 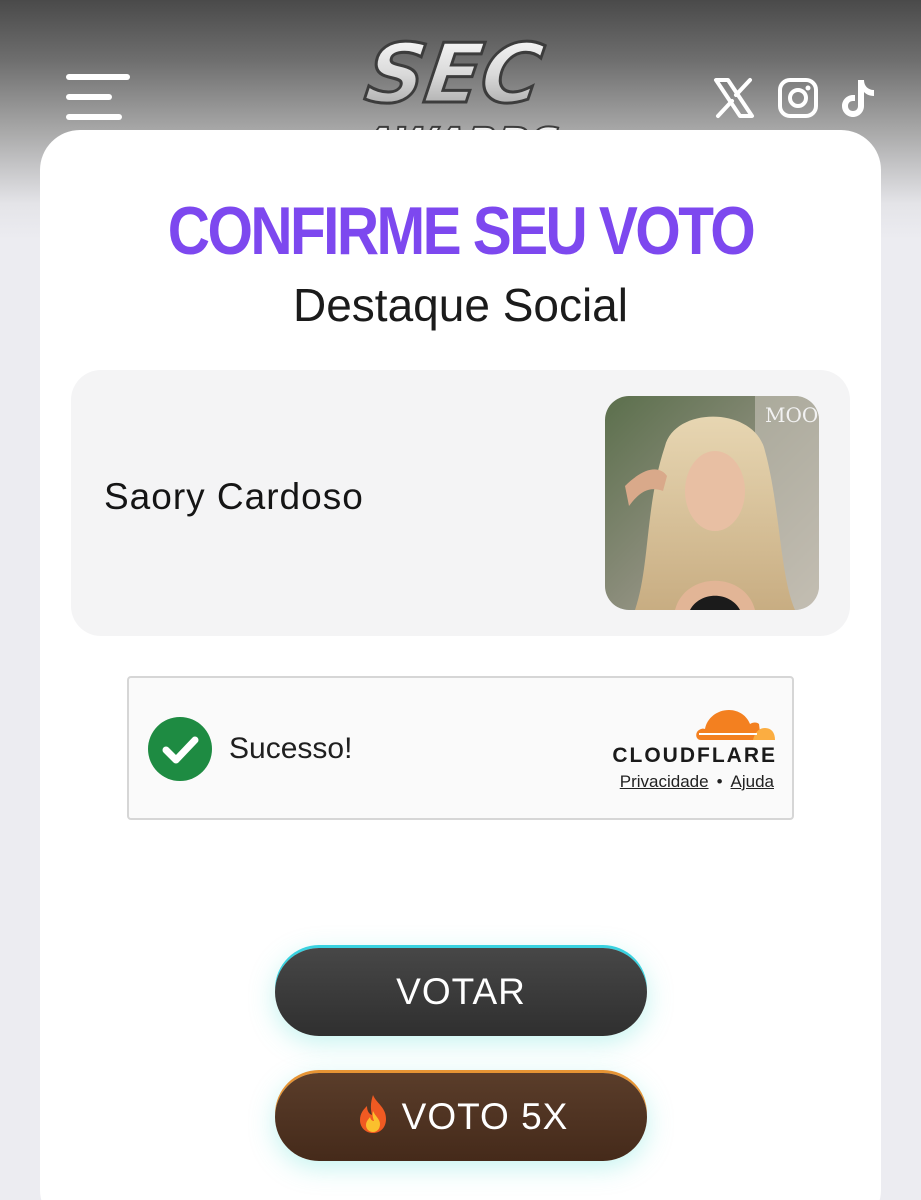 I want to click on help-link: Ajuda, so click(x=752, y=781).